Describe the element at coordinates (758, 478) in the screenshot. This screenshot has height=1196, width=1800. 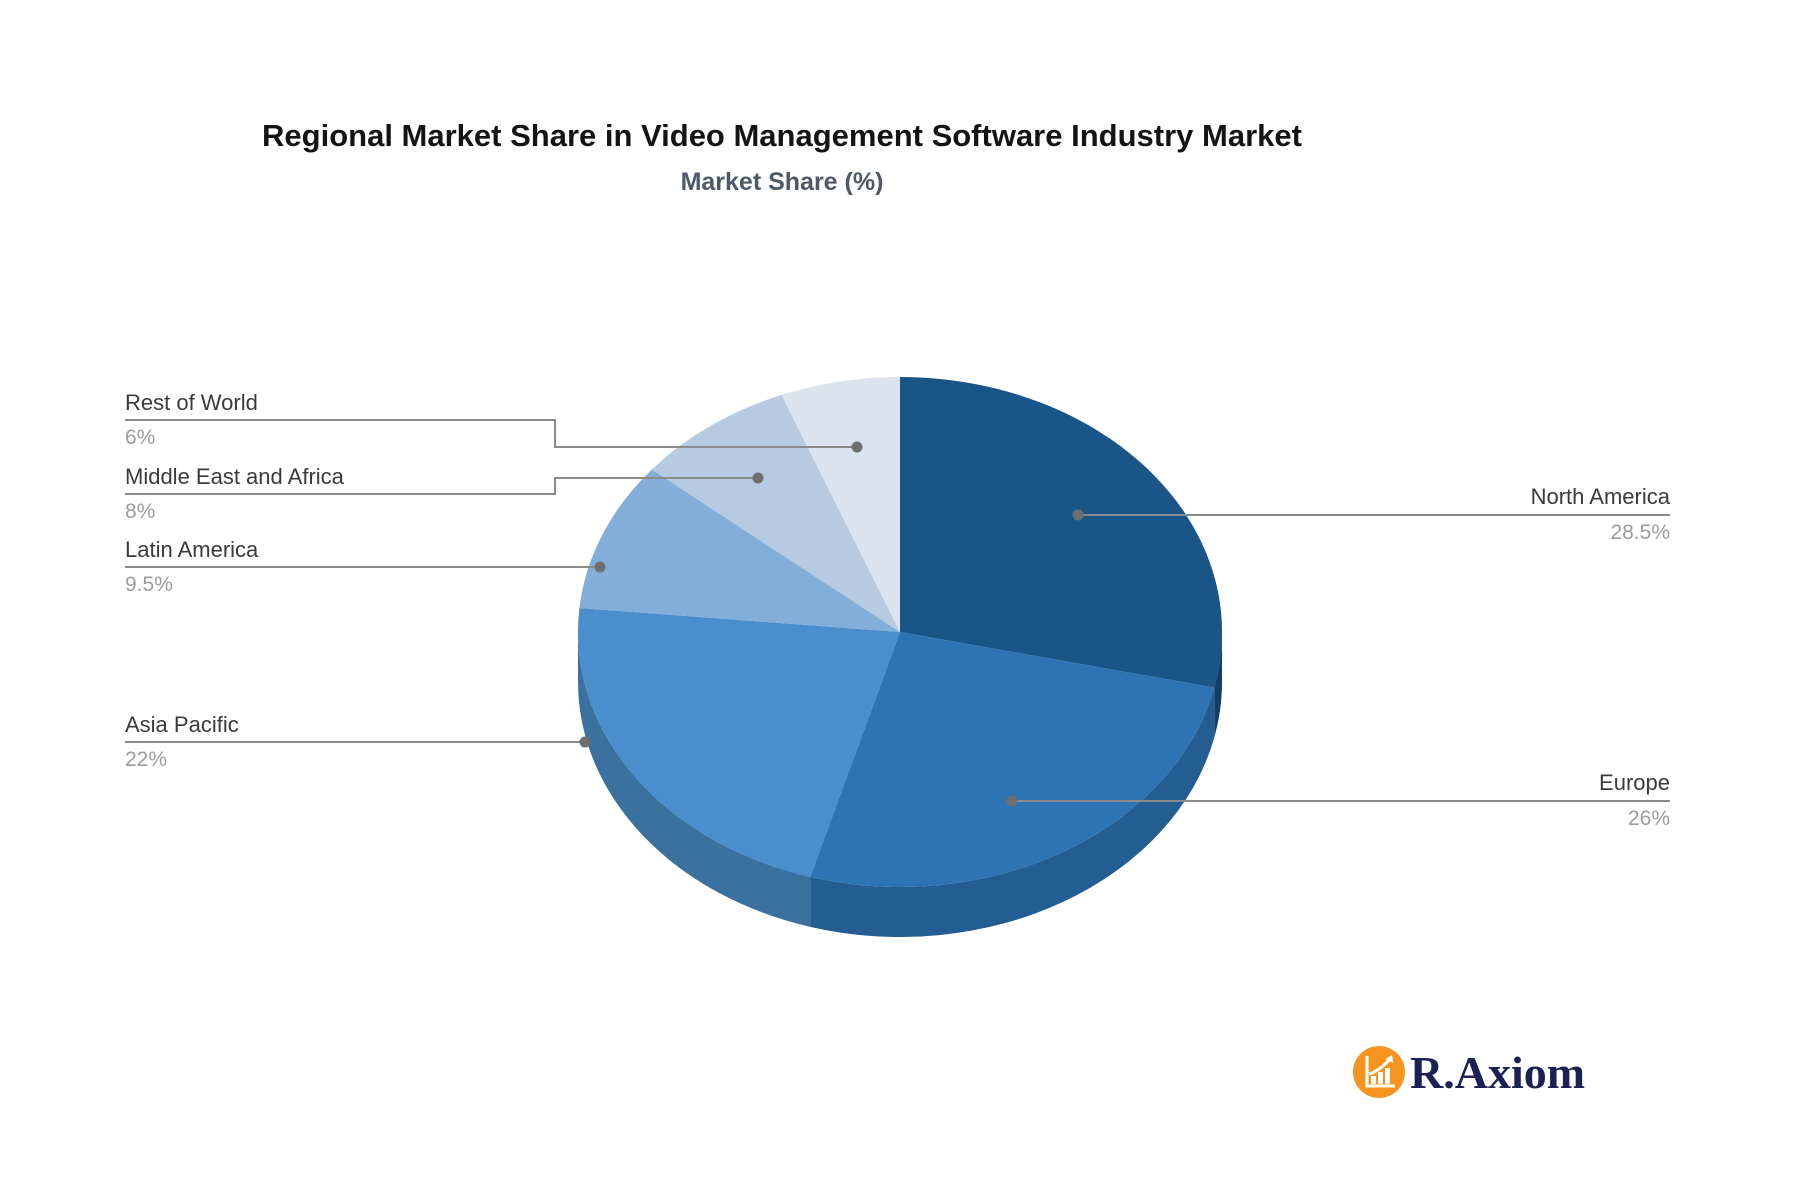
I see `leader-dot-middle-east-and-africa` at that location.